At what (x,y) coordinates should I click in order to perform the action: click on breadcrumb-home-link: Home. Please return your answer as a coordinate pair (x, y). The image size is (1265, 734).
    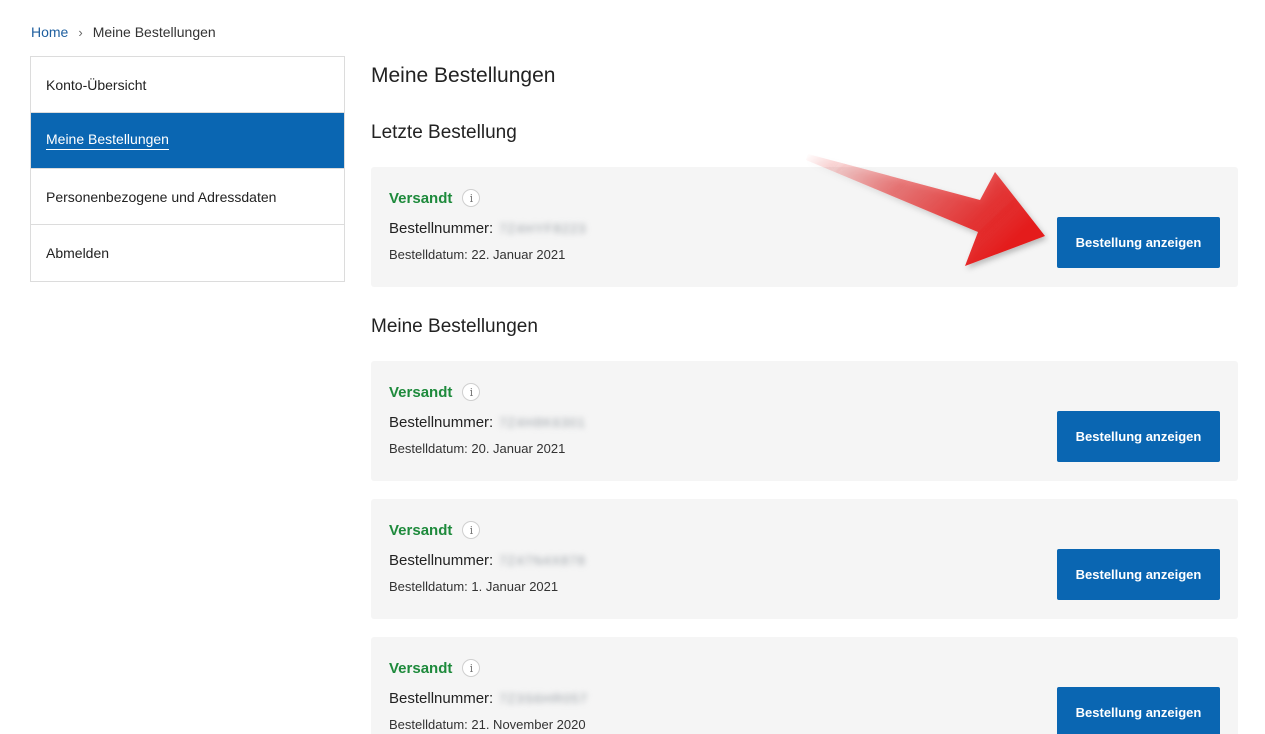
    Looking at the image, I should click on (49, 32).